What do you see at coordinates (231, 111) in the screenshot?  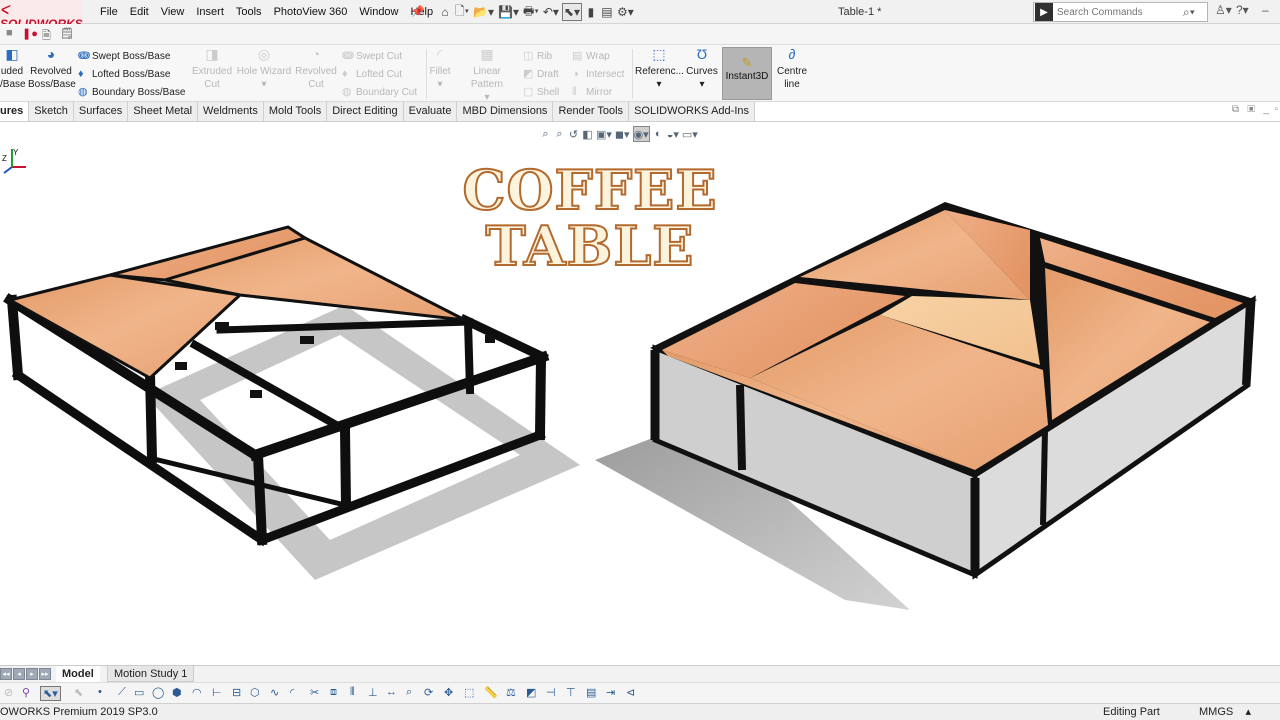 I see `tab-weldments: Weldments` at bounding box center [231, 111].